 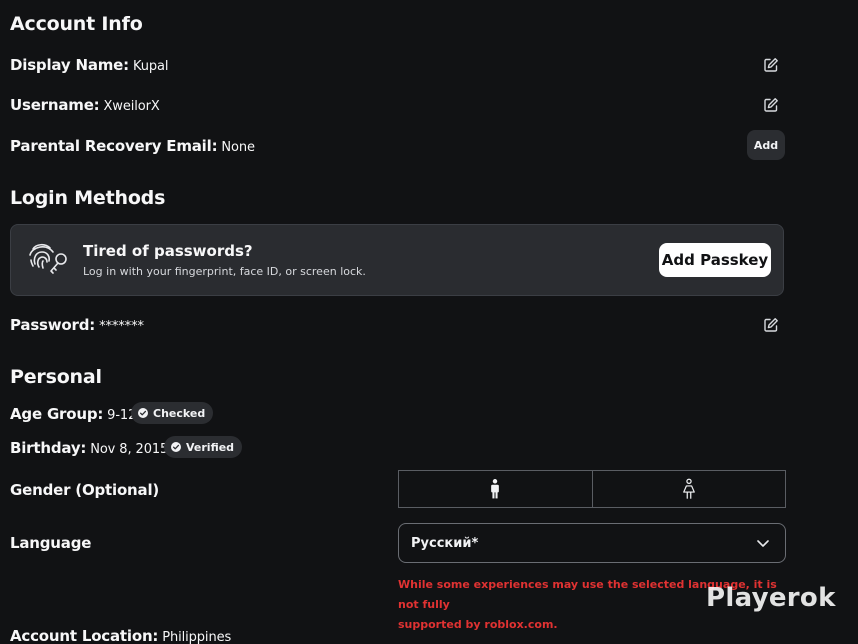 I want to click on birthday-label: Birthday:, so click(x=48, y=448).